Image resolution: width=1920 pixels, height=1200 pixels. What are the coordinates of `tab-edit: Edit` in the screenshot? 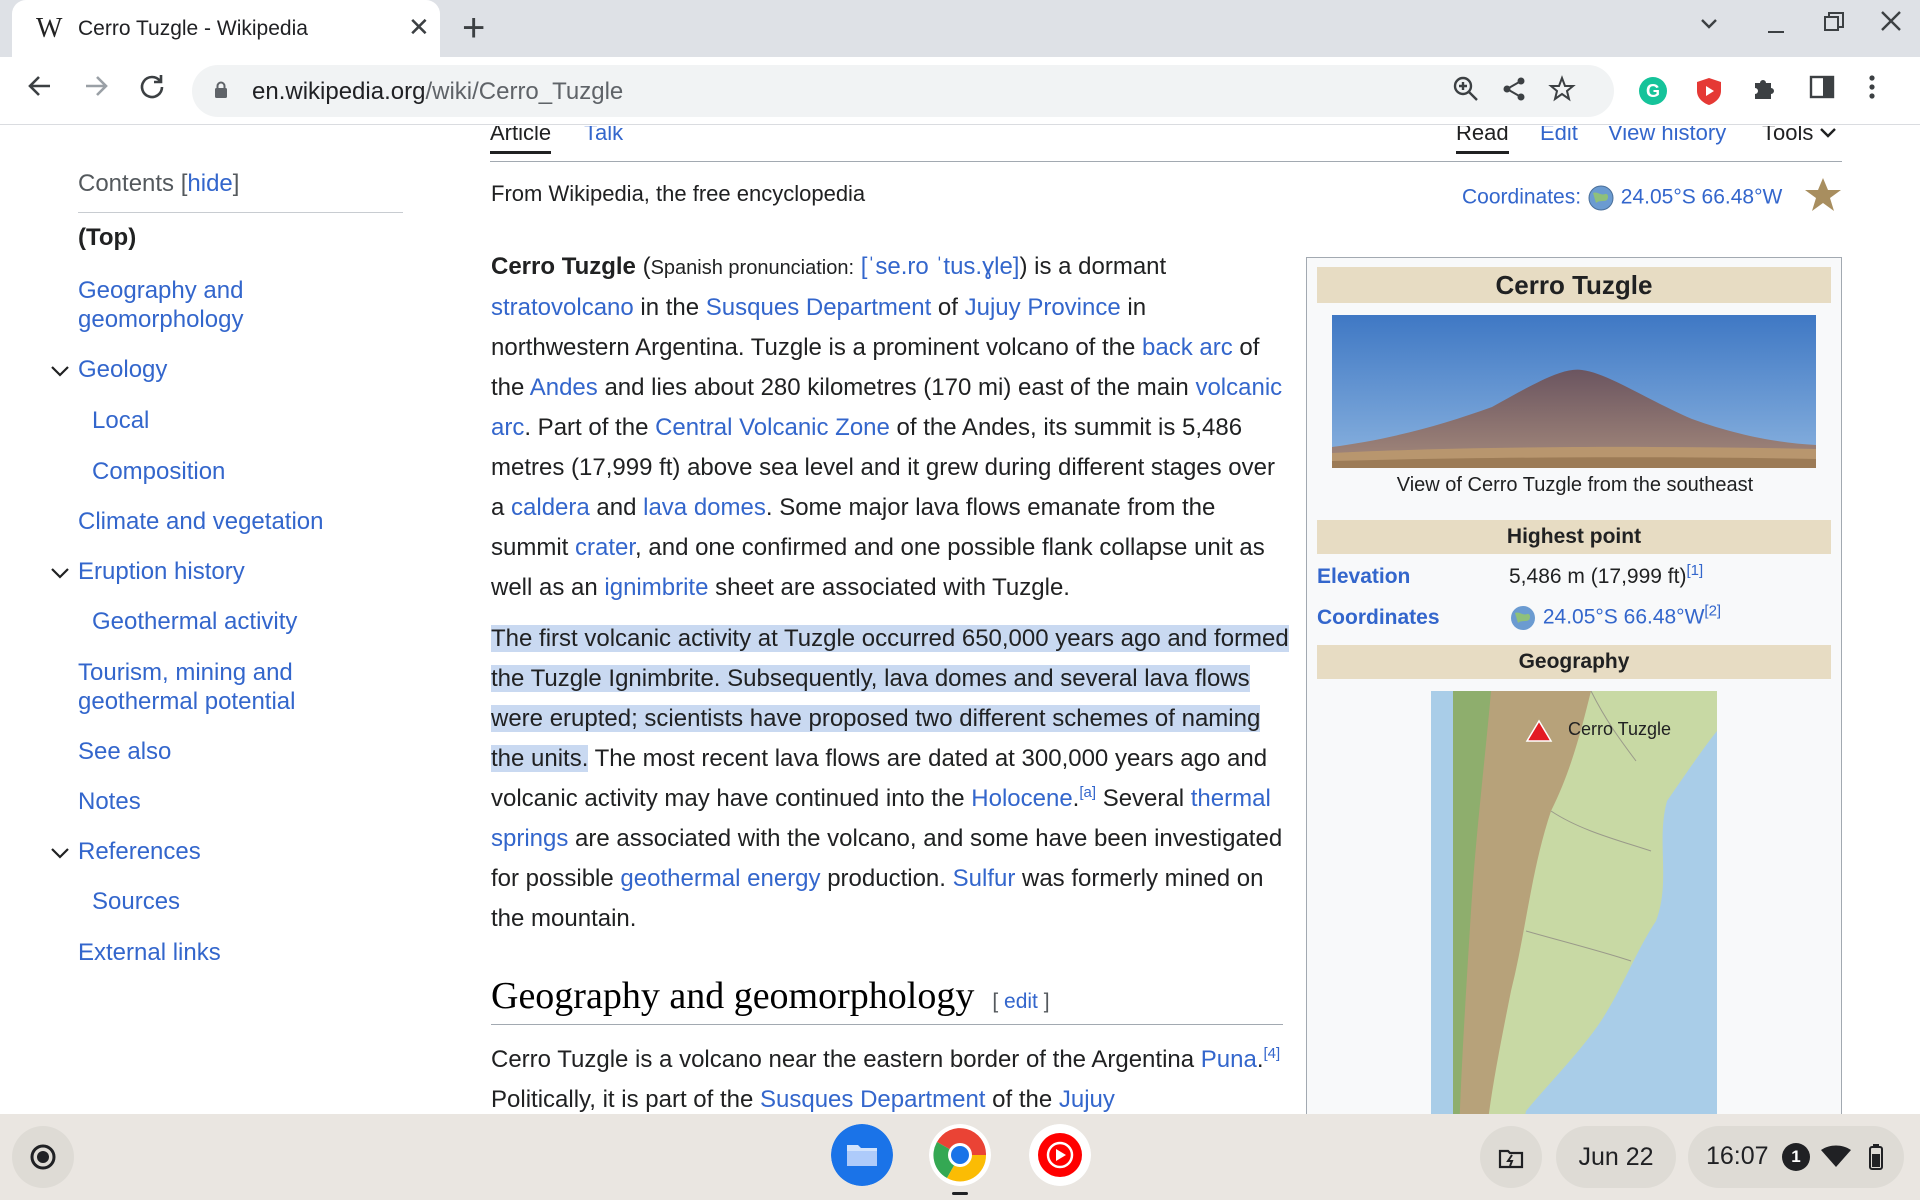 It's located at (1559, 136).